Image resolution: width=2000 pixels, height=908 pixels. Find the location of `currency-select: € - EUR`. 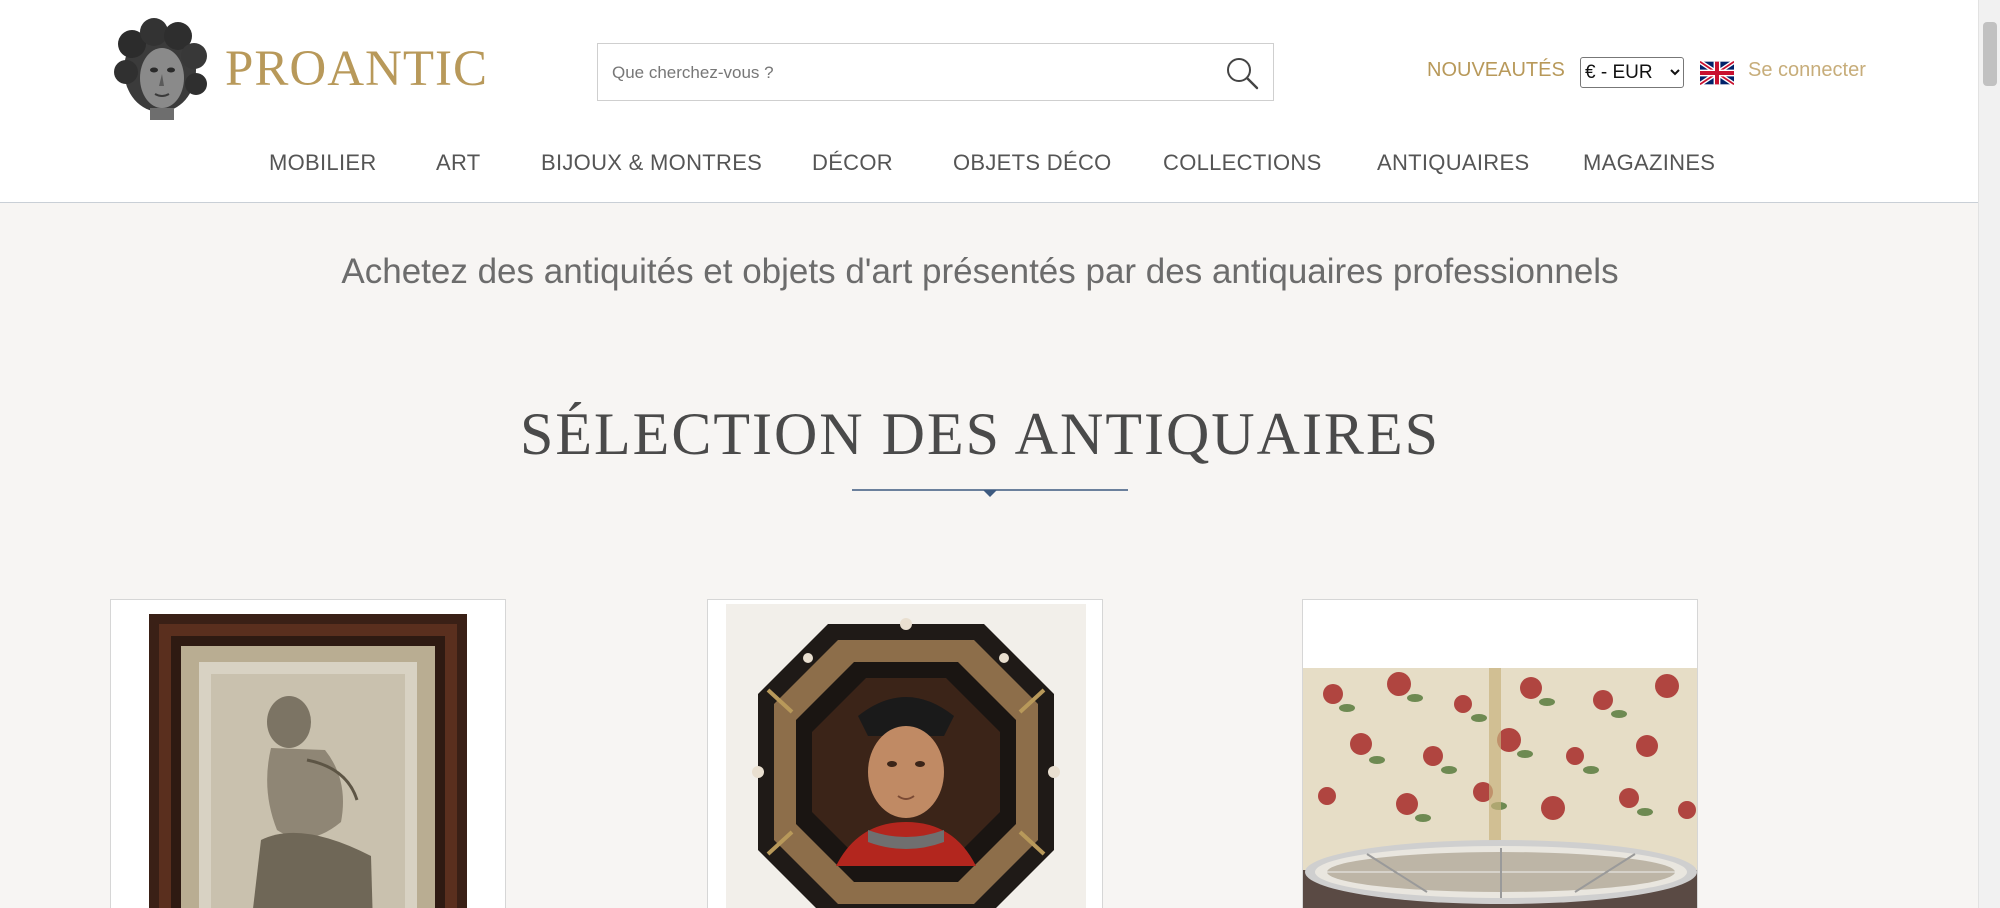

currency-select: € - EUR is located at coordinates (1632, 72).